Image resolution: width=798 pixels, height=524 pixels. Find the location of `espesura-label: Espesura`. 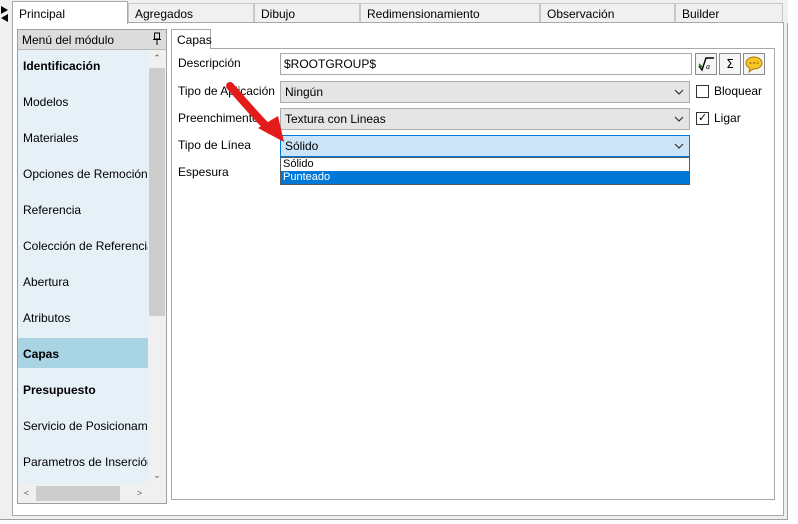

espesura-label: Espesura is located at coordinates (203, 172).